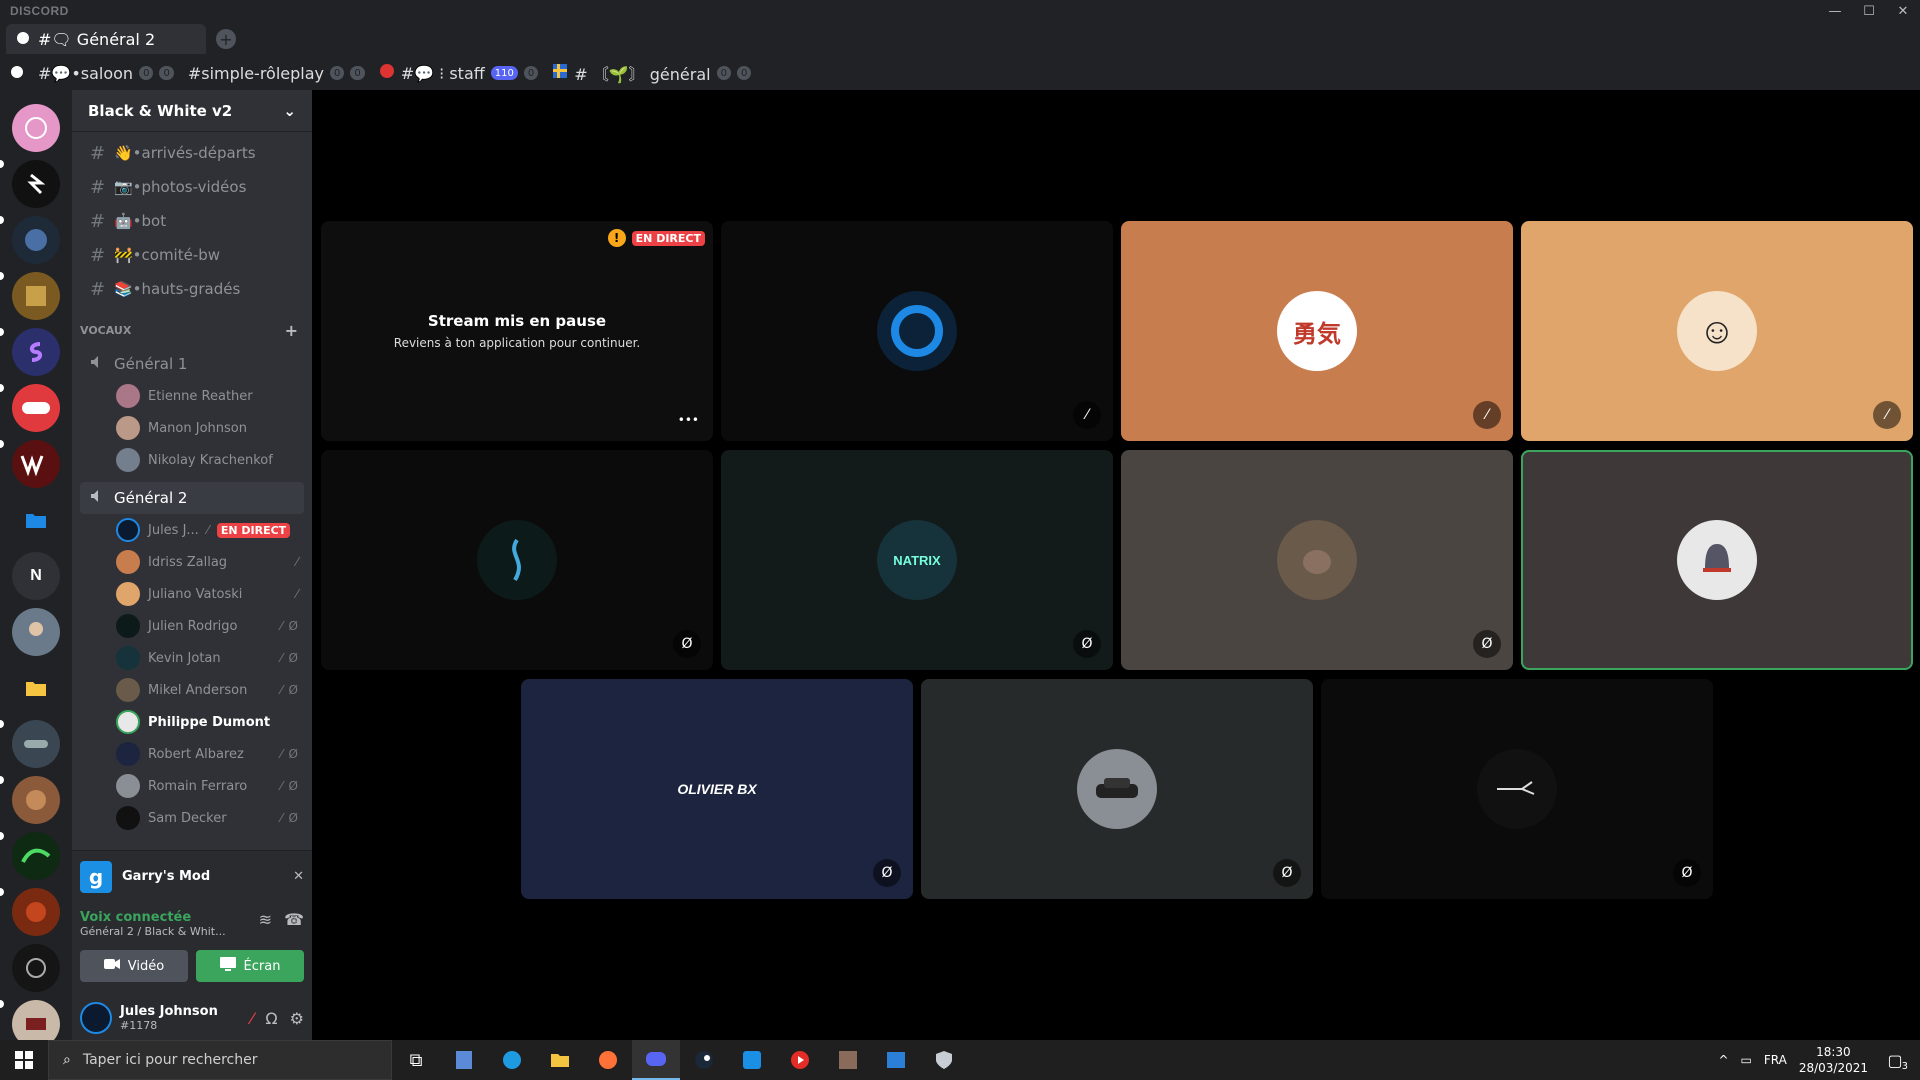 This screenshot has width=1920, height=1080. What do you see at coordinates (1895, 1061) in the screenshot?
I see `notification-center-icon: ▢ 3` at bounding box center [1895, 1061].